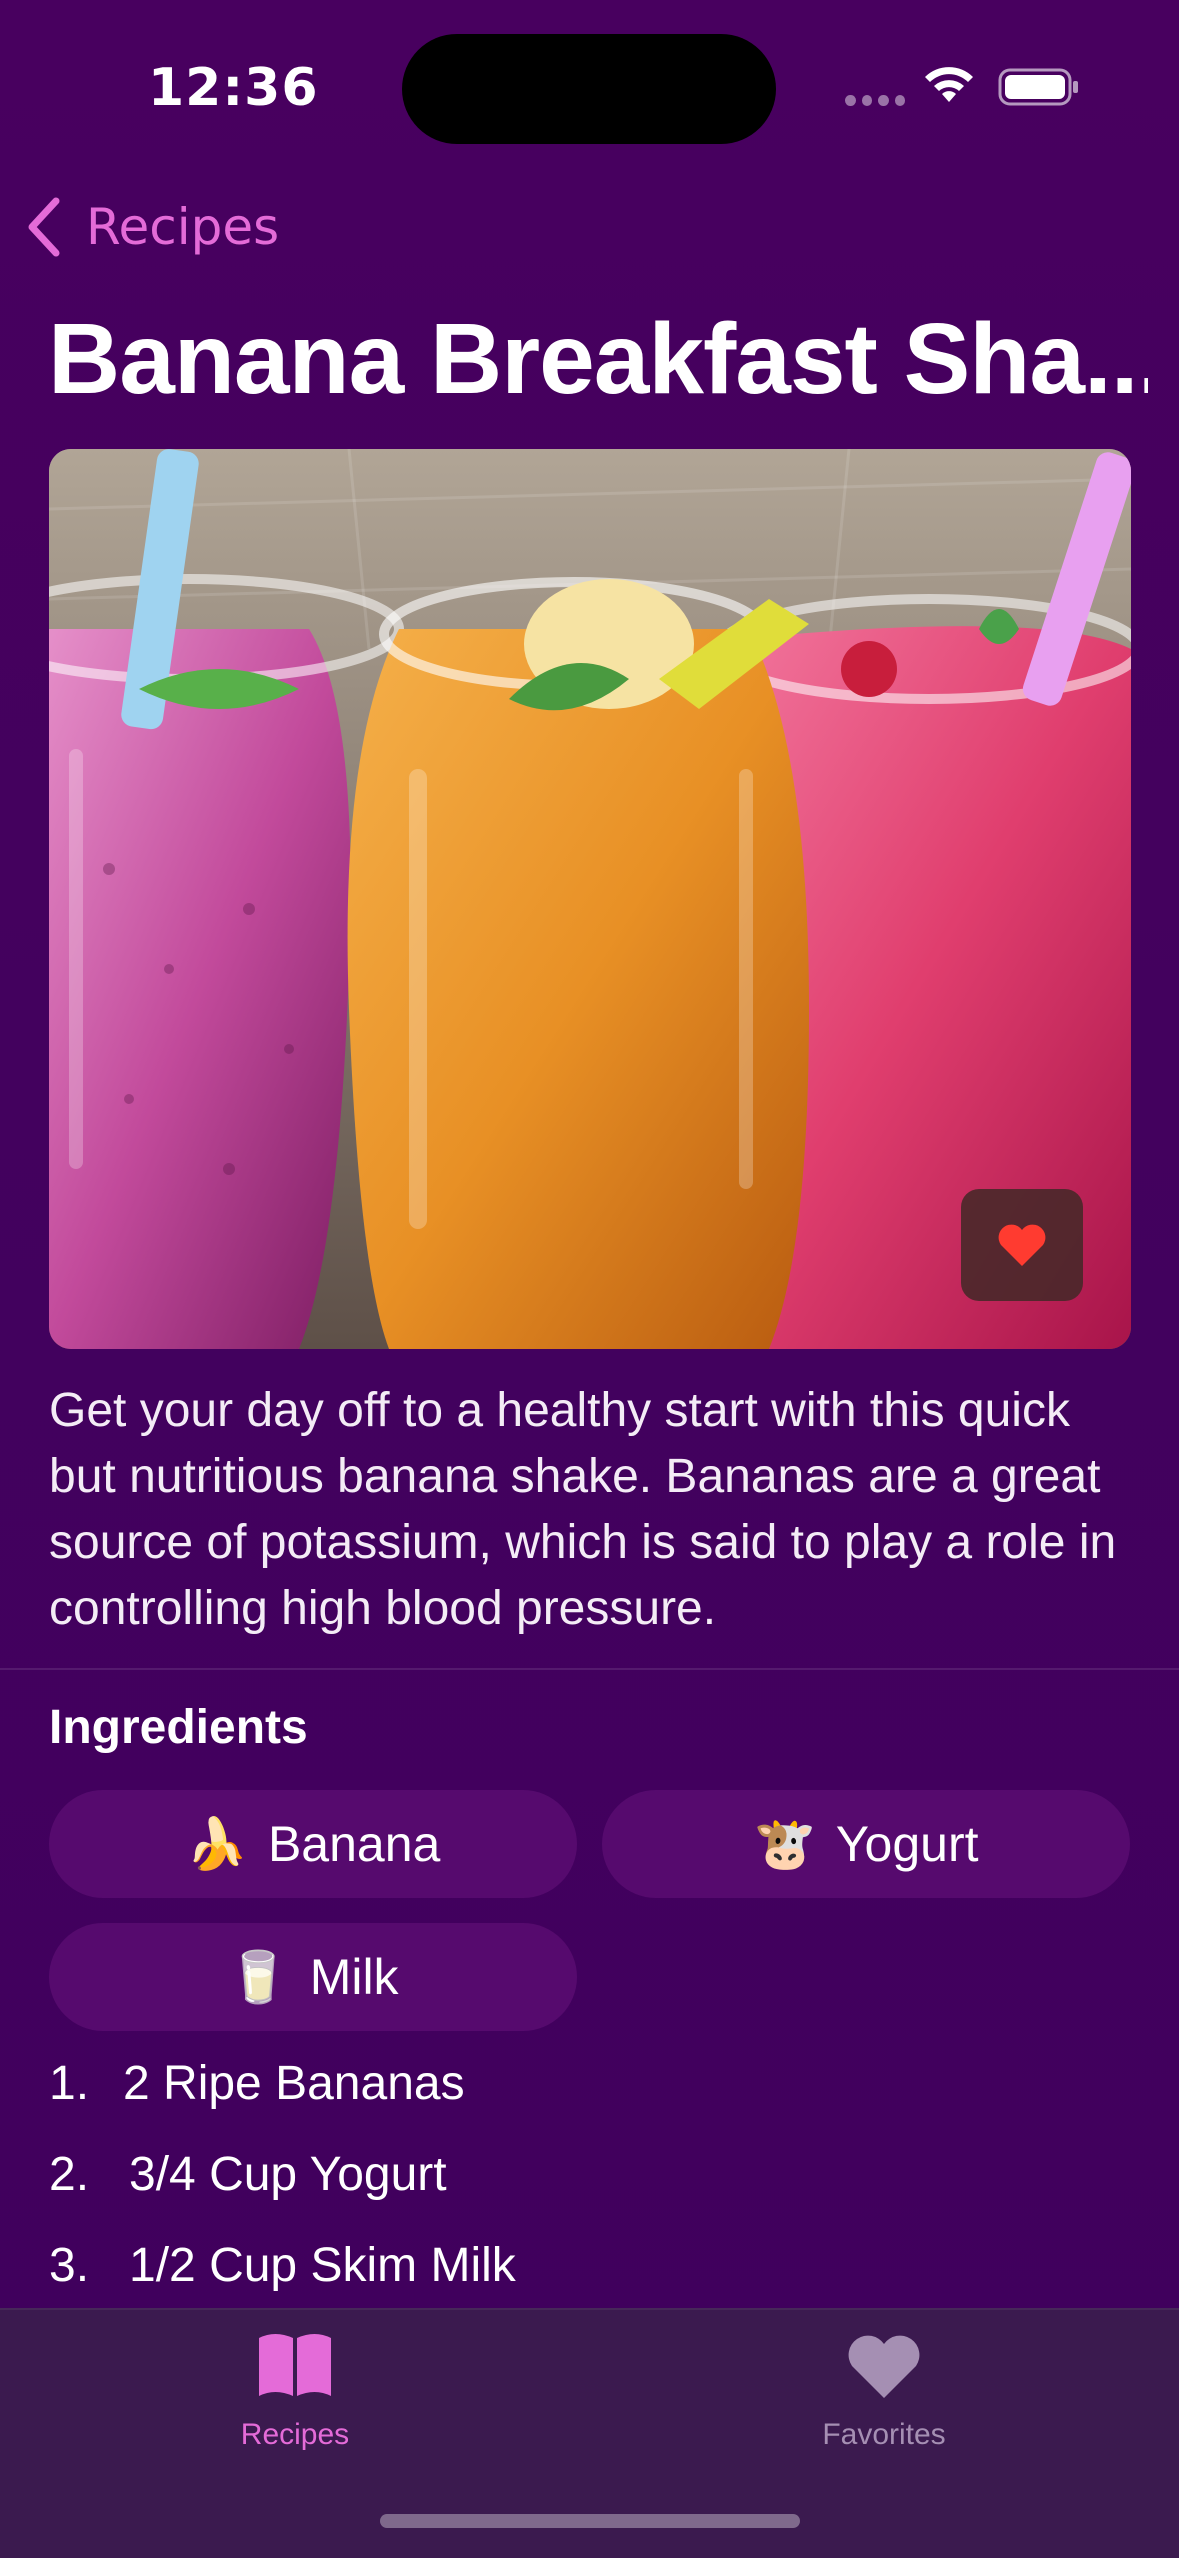 The height and width of the screenshot is (2558, 1179). What do you see at coordinates (590, 2521) in the screenshot?
I see `home-indicator` at bounding box center [590, 2521].